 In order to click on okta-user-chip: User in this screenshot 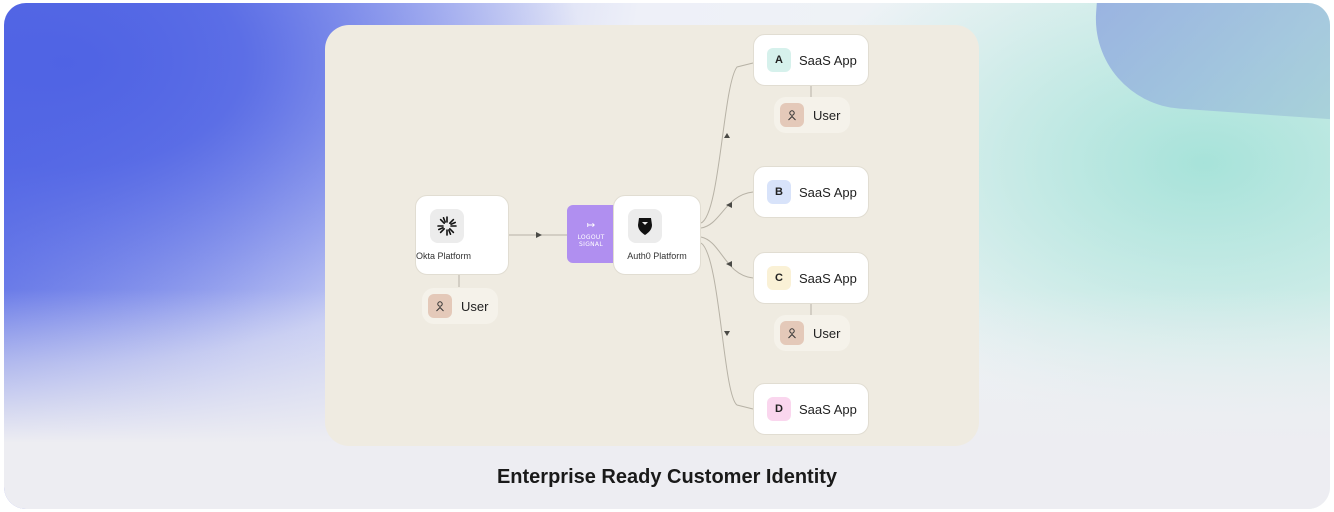, I will do `click(460, 306)`.